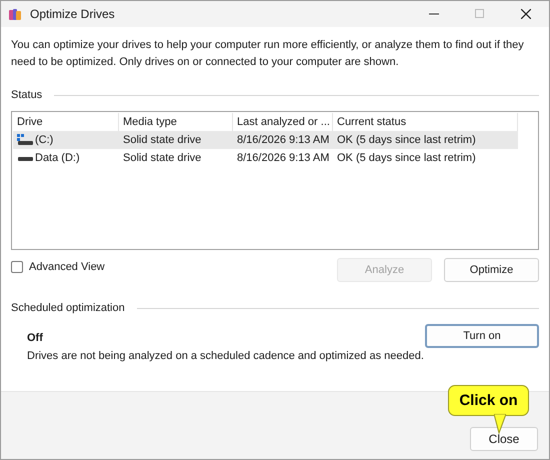 Image resolution: width=550 pixels, height=460 pixels. What do you see at coordinates (504, 439) in the screenshot?
I see `close-dialog-button: Close` at bounding box center [504, 439].